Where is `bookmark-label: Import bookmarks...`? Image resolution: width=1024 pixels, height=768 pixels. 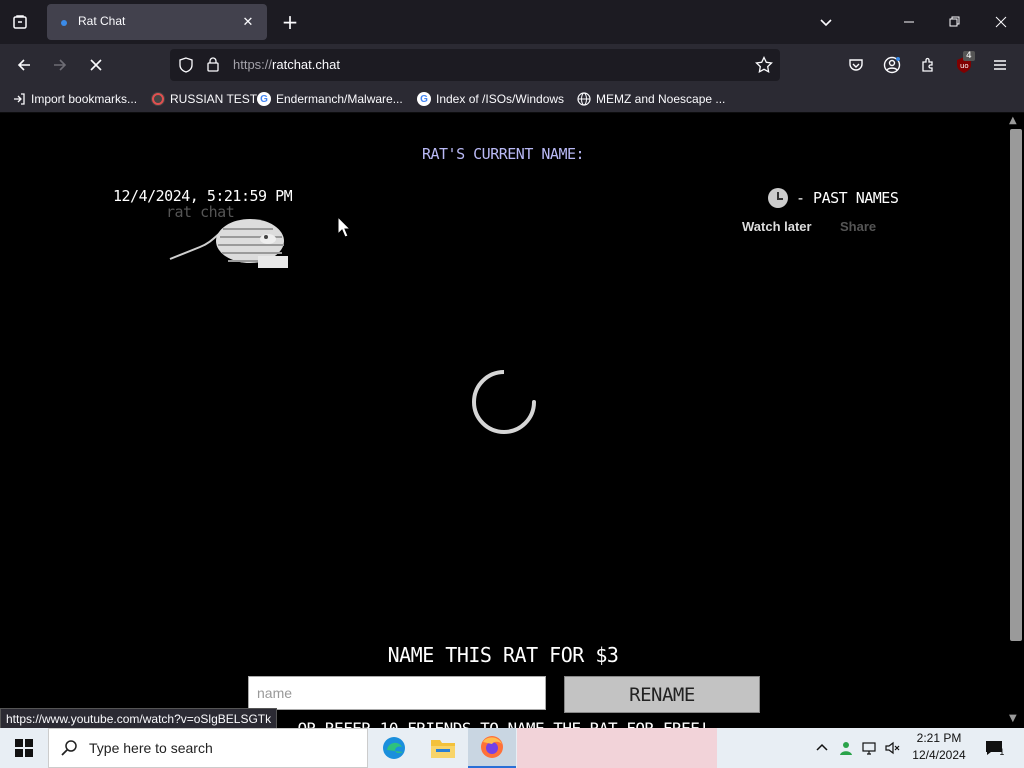 bookmark-label: Import bookmarks... is located at coordinates (84, 99).